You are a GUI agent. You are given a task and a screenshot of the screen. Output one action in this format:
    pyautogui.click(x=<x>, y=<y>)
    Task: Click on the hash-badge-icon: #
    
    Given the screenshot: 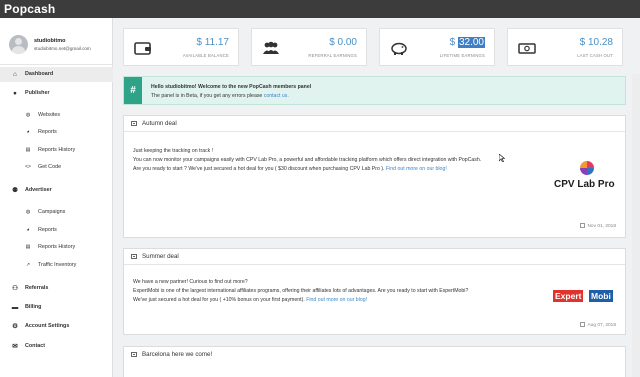 What is the action you would take?
    pyautogui.click(x=133, y=90)
    